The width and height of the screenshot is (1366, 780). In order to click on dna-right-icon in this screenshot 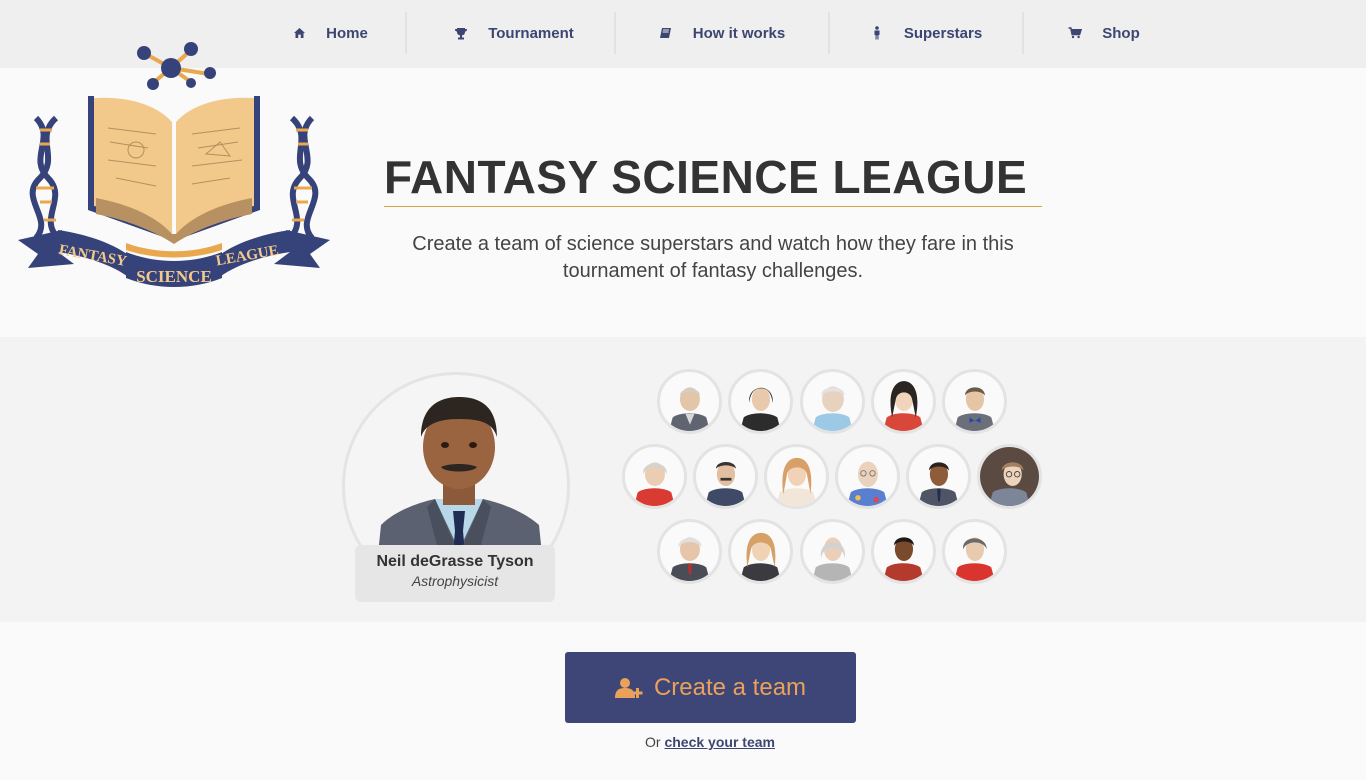, I will do `click(303, 178)`.